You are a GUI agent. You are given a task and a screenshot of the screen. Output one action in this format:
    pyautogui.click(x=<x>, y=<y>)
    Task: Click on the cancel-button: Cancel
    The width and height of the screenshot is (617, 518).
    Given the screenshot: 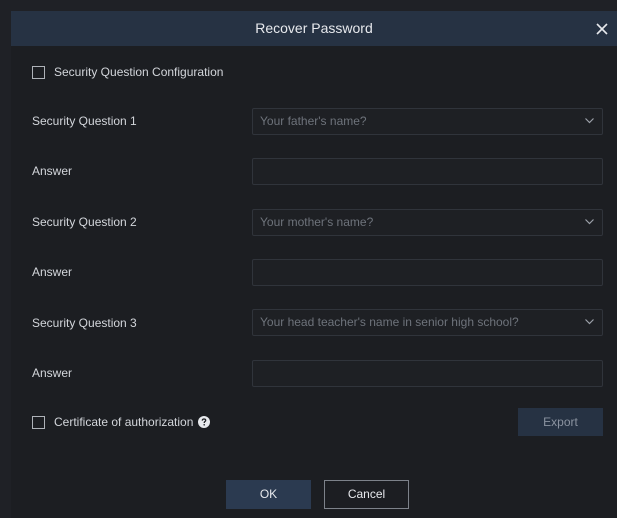 What is the action you would take?
    pyautogui.click(x=366, y=494)
    